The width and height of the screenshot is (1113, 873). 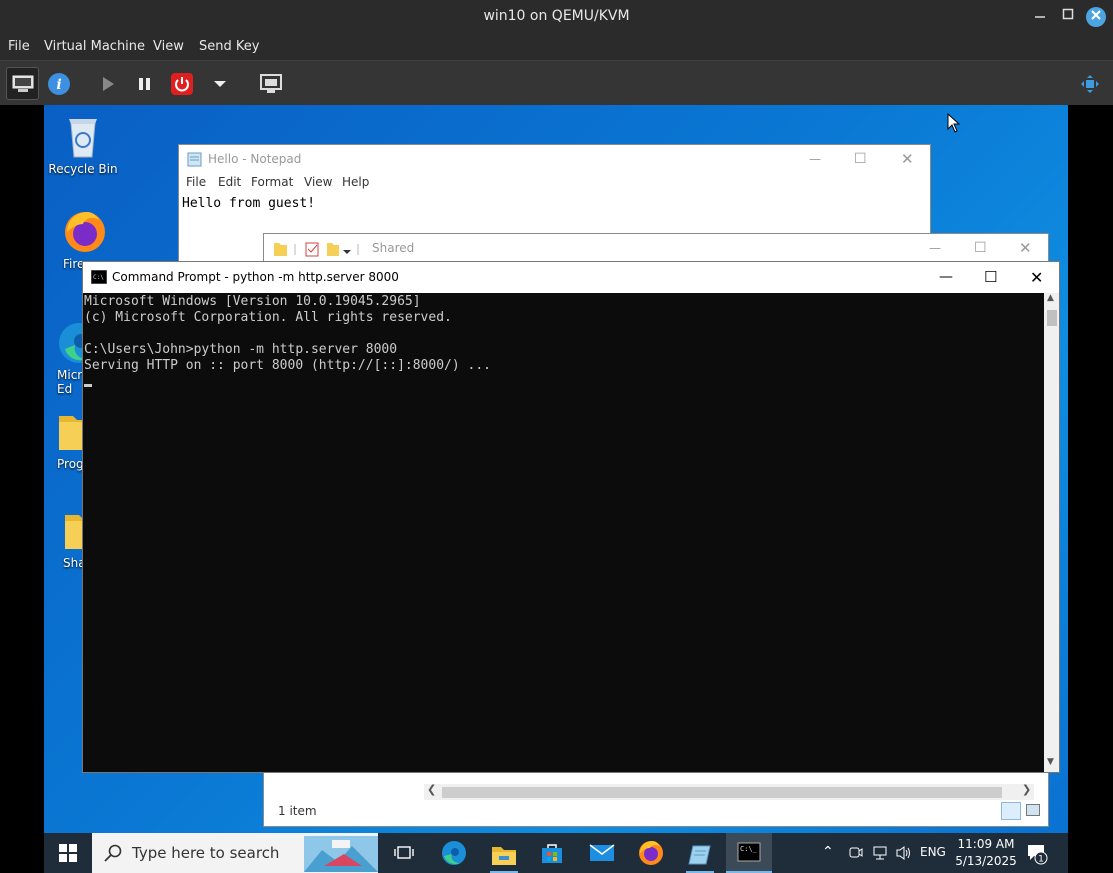 I want to click on recycle-bin-icon, so click(x=83, y=138).